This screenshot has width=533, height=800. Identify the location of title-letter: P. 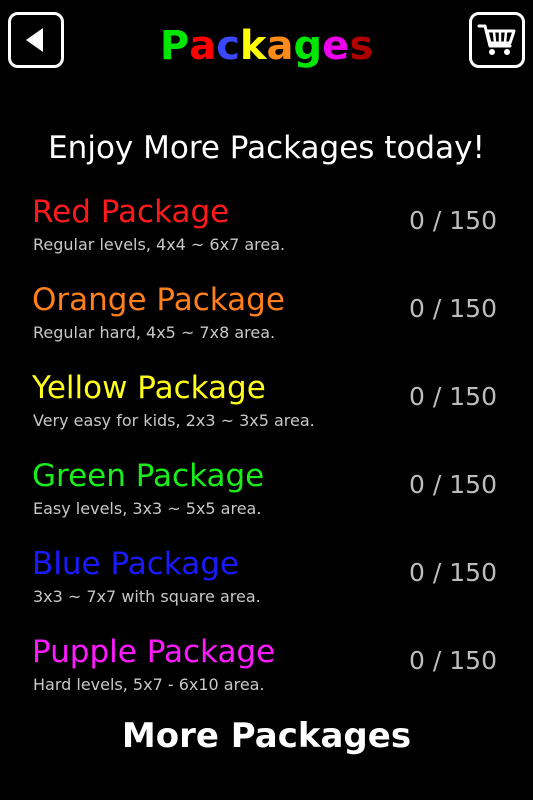
(174, 46).